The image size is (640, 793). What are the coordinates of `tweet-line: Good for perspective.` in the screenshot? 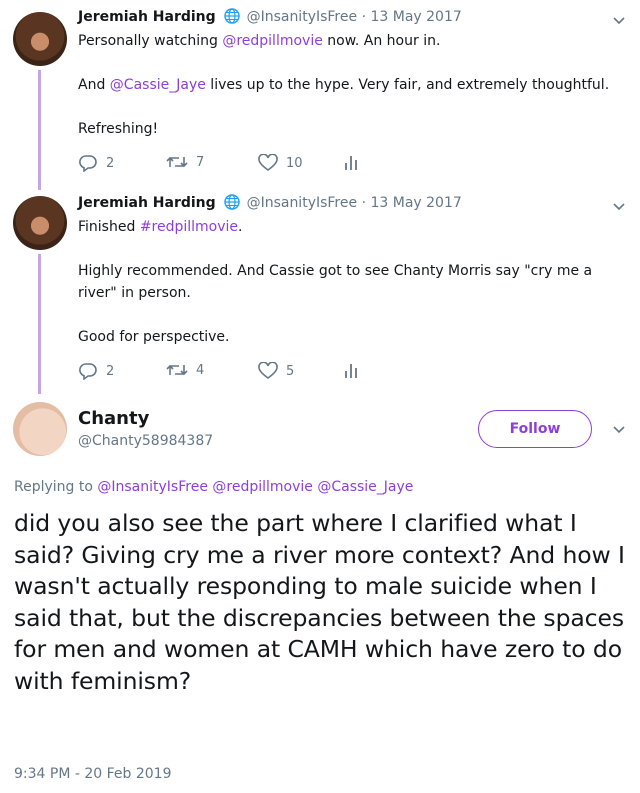 It's located at (154, 337).